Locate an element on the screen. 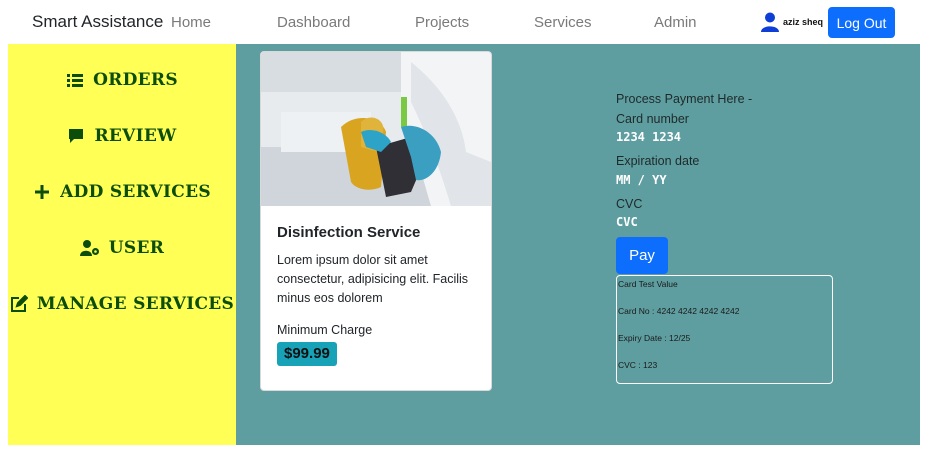 This screenshot has width=926, height=454. user-info: aziz sheq is located at coordinates (791, 22).